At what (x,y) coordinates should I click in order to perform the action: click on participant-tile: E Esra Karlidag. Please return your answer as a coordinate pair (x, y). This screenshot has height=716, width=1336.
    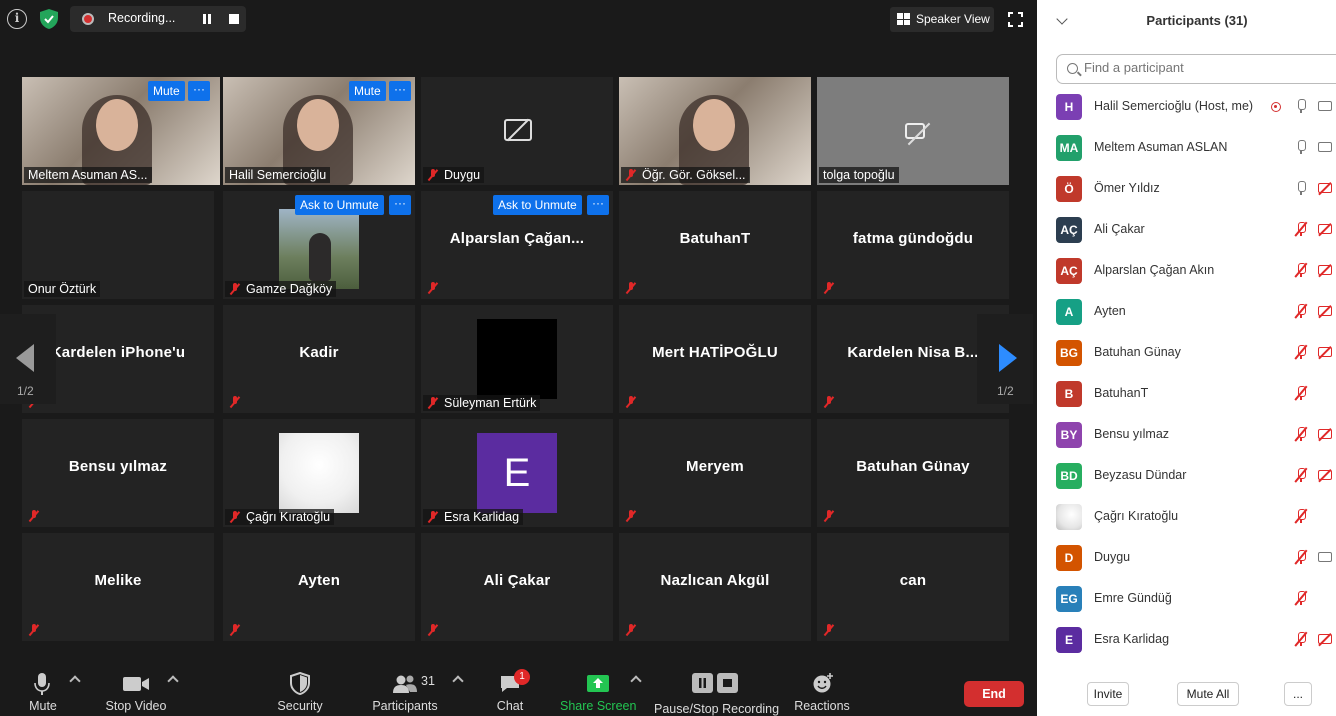
    Looking at the image, I should click on (517, 473).